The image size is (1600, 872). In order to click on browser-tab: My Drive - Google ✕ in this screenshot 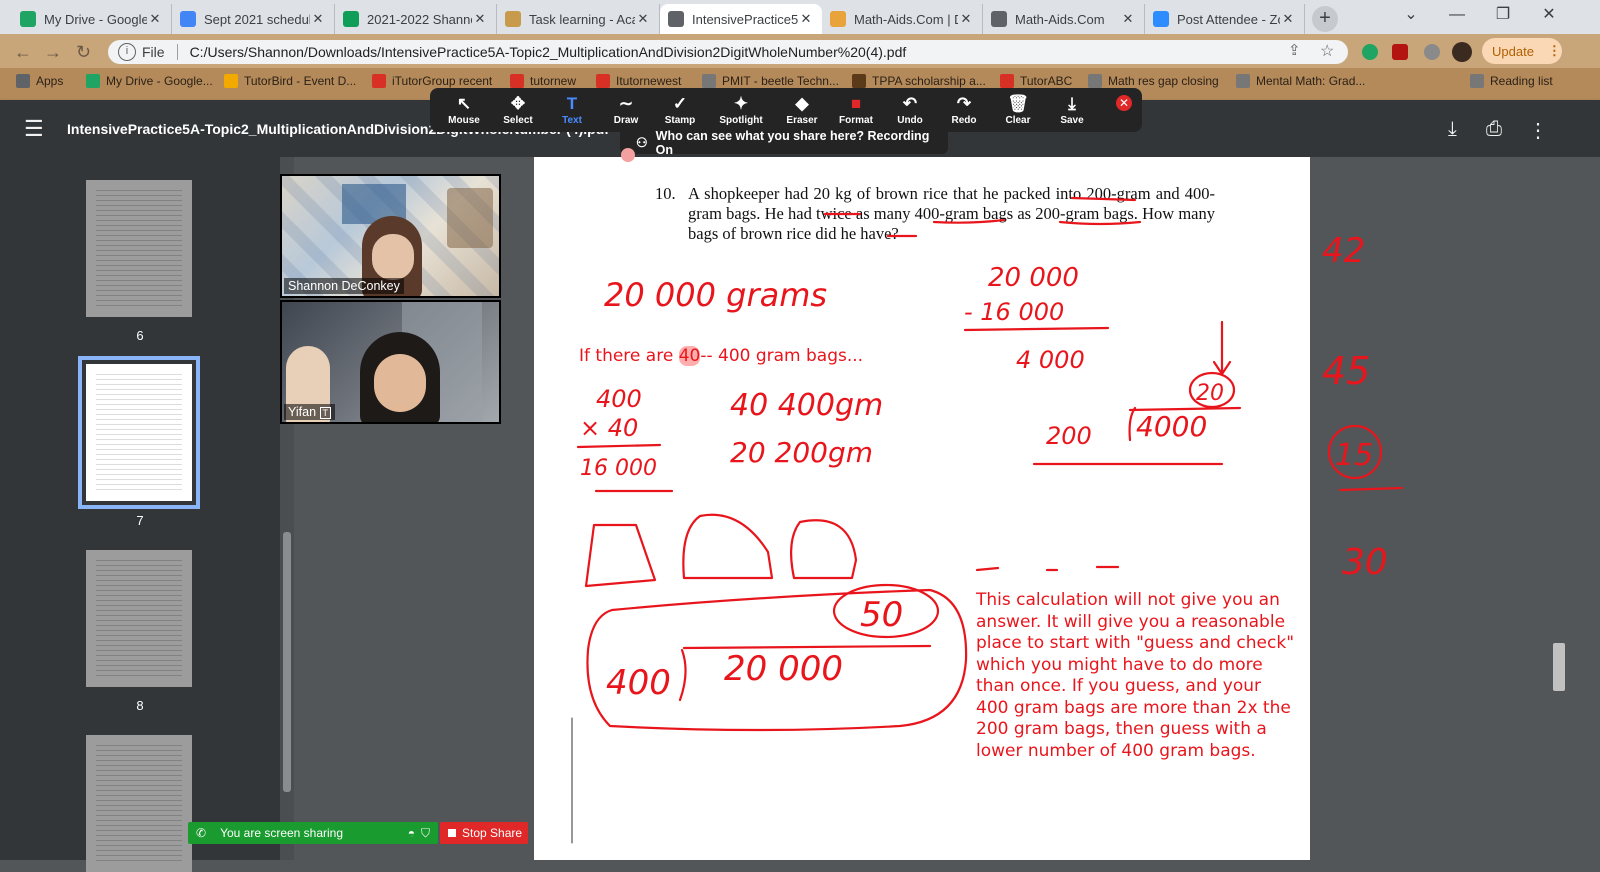, I will do `click(92, 19)`.